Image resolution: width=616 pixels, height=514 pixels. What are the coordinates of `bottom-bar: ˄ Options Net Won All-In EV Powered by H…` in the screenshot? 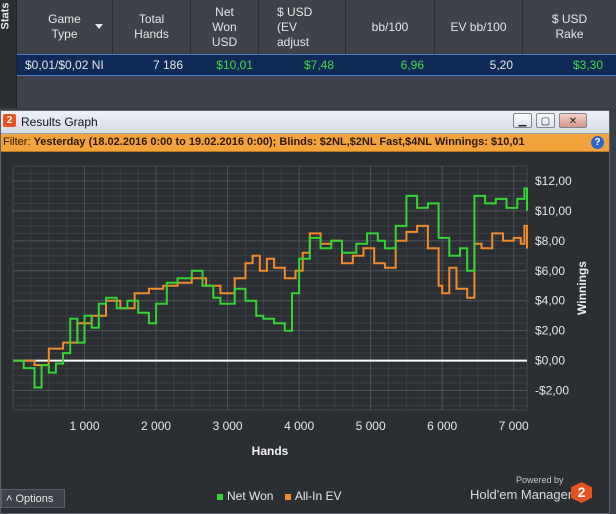 It's located at (305, 494).